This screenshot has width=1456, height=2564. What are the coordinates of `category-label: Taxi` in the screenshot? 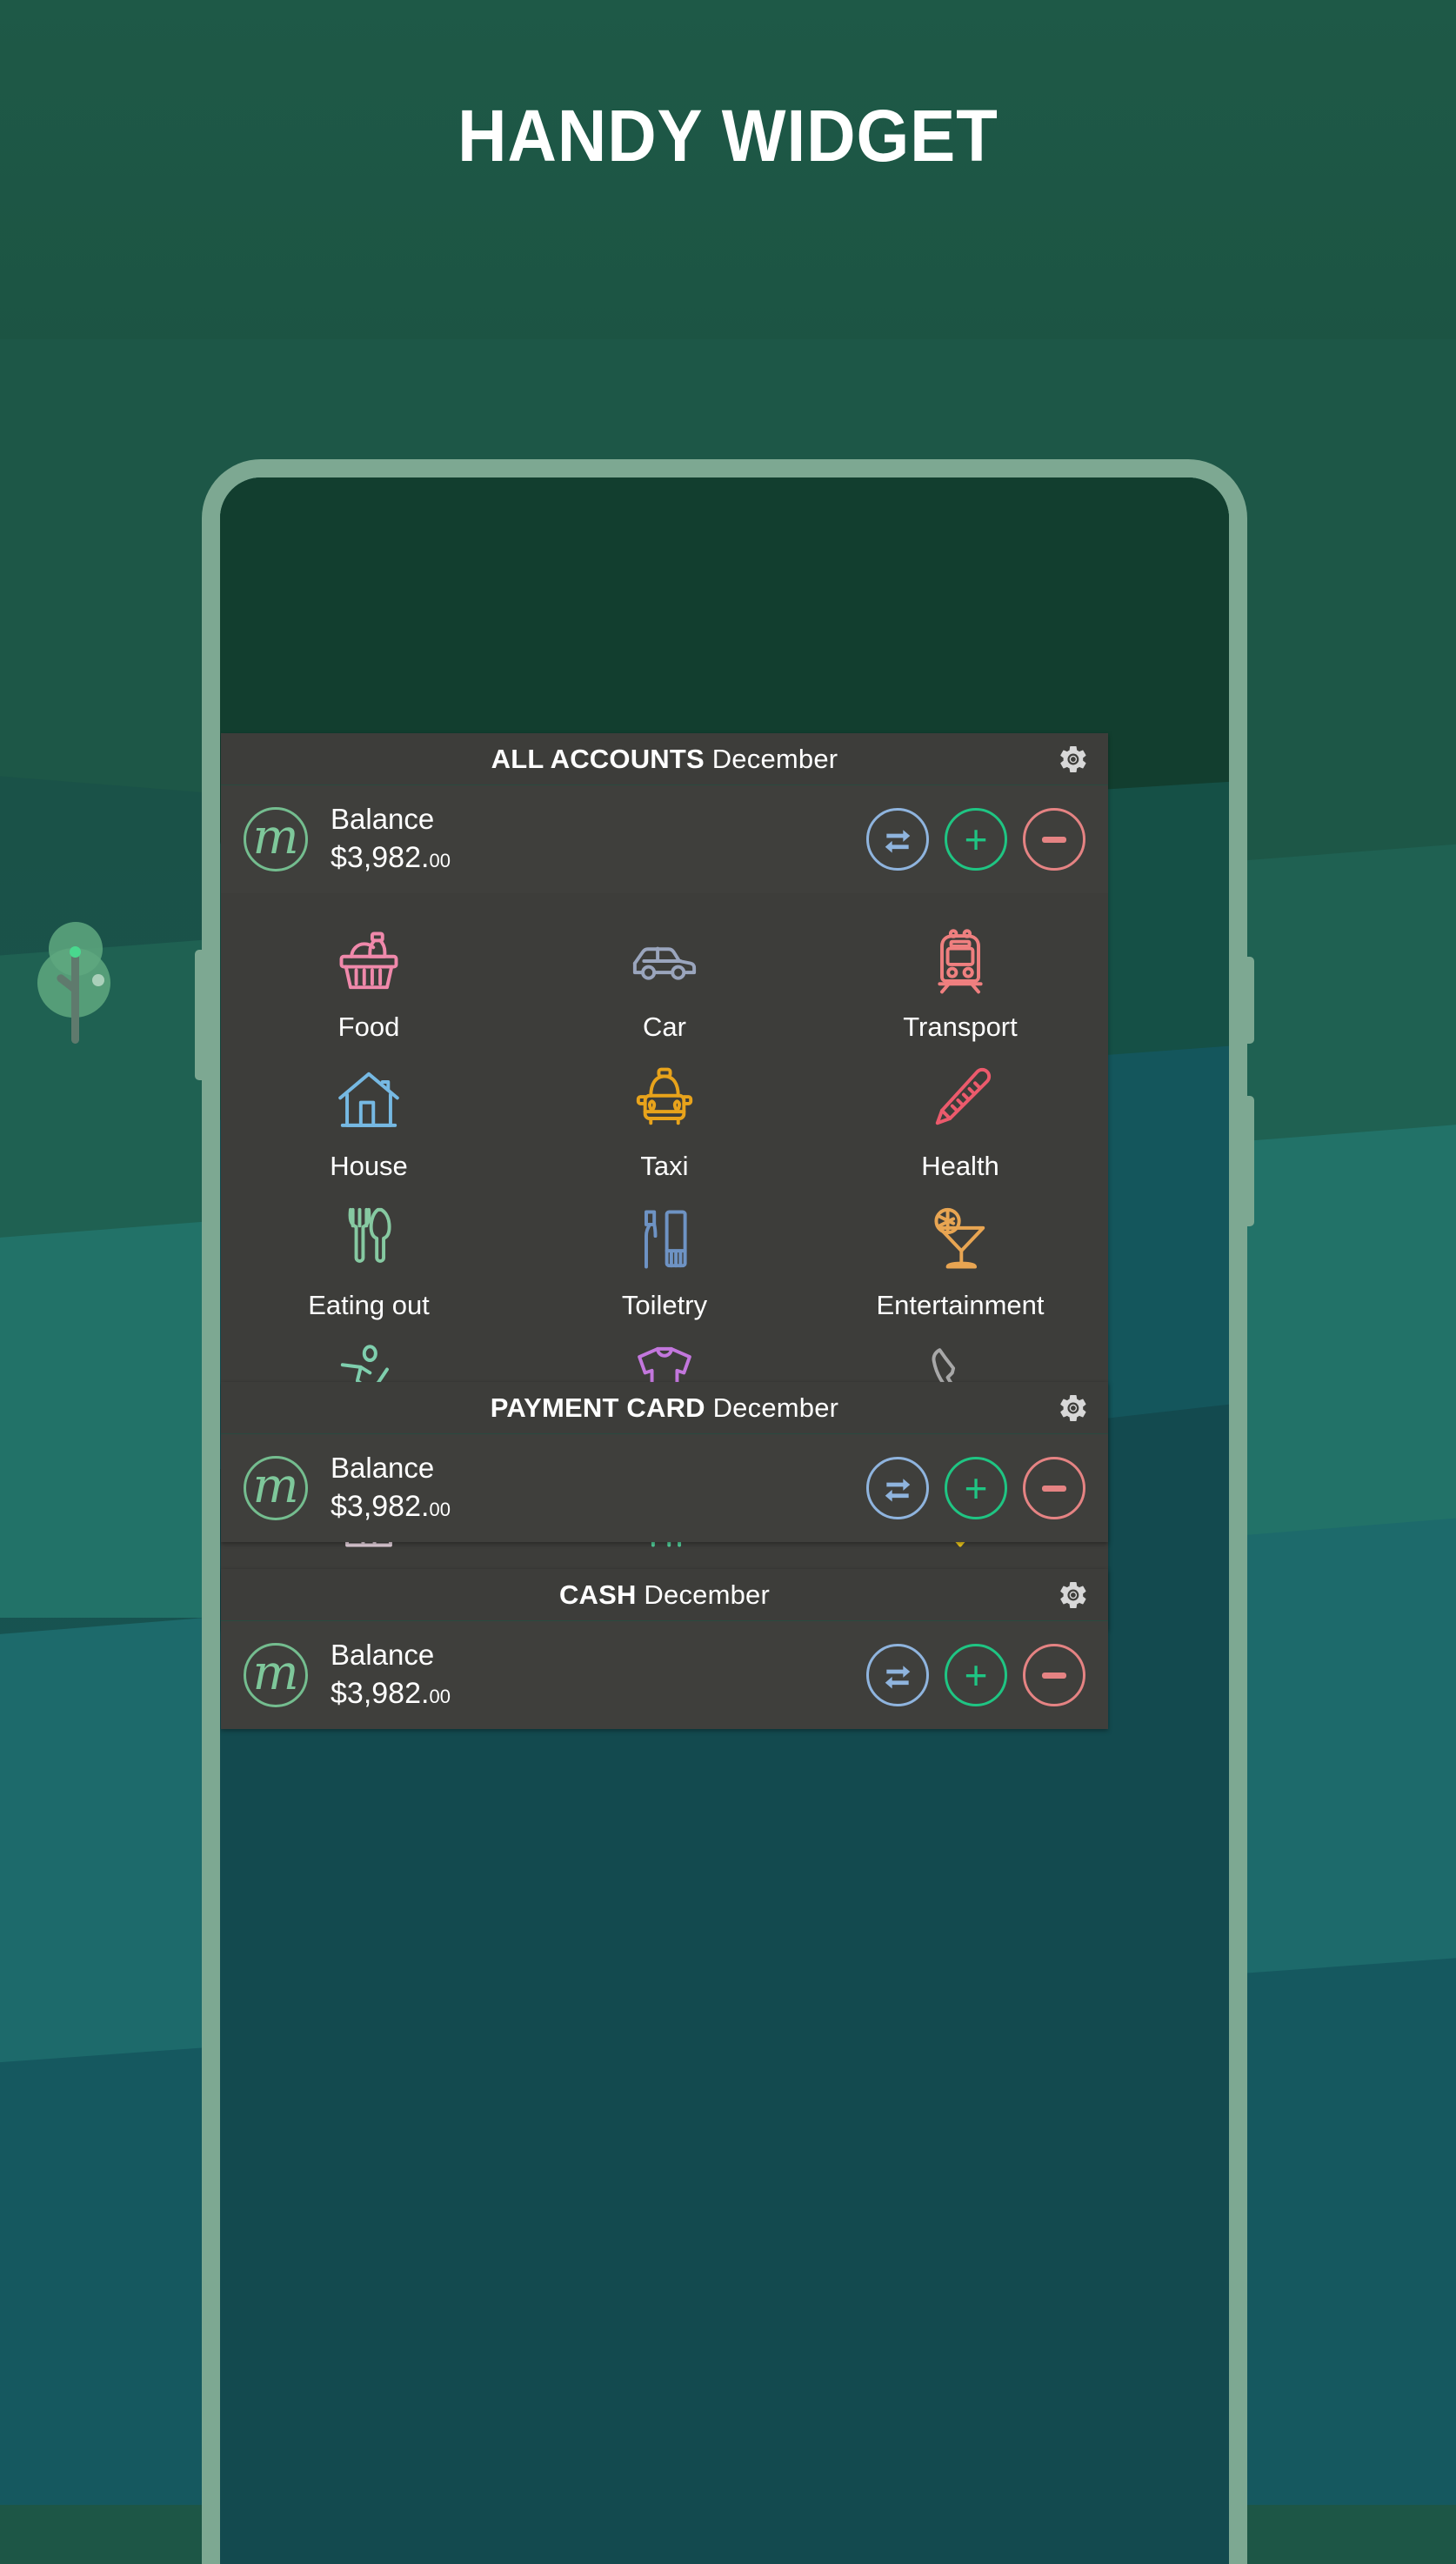 It's located at (664, 1166).